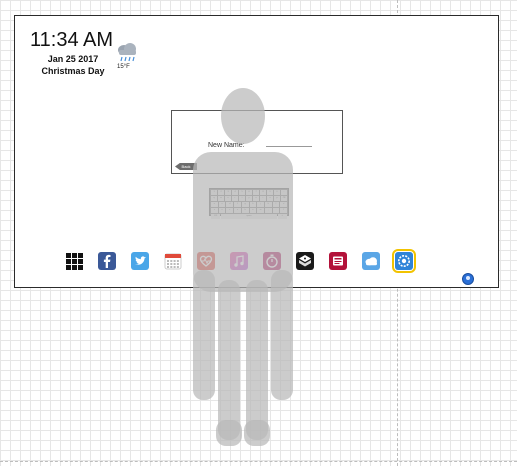  Describe the element at coordinates (268, 210) in the screenshot. I see `keyboard-key: ,` at that location.